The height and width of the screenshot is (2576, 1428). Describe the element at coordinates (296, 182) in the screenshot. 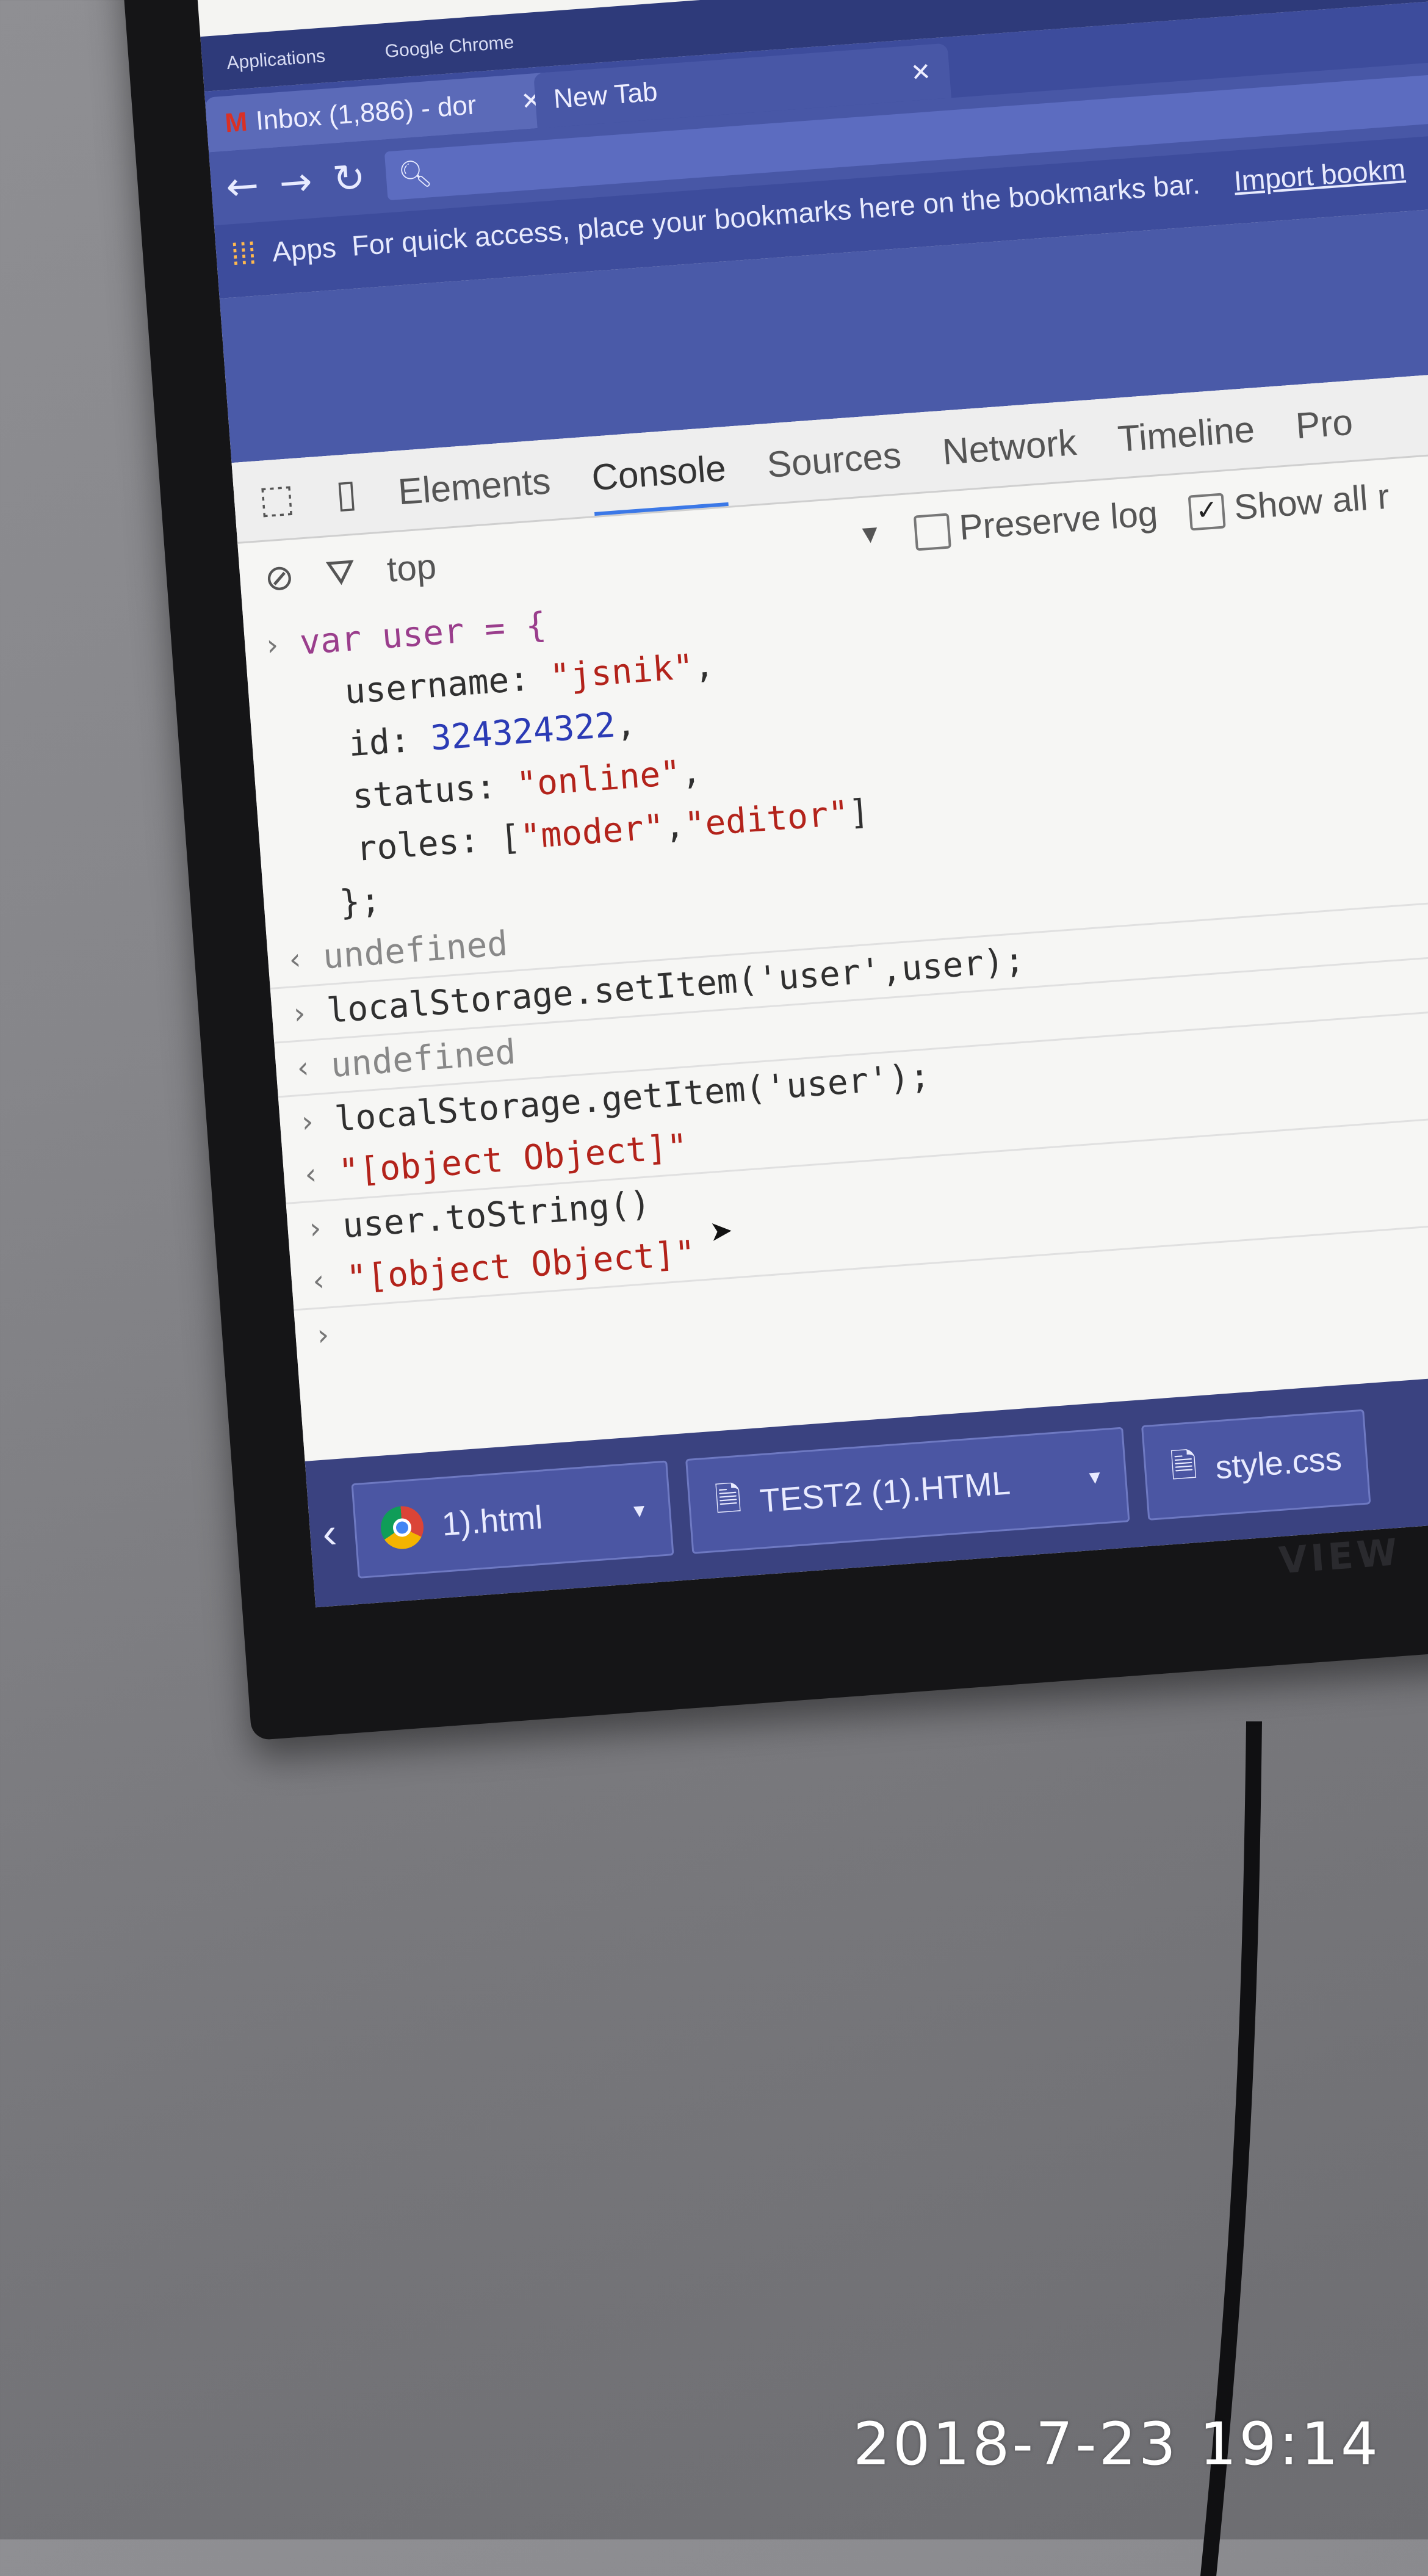

I see `forward-arrow-icon: →` at that location.